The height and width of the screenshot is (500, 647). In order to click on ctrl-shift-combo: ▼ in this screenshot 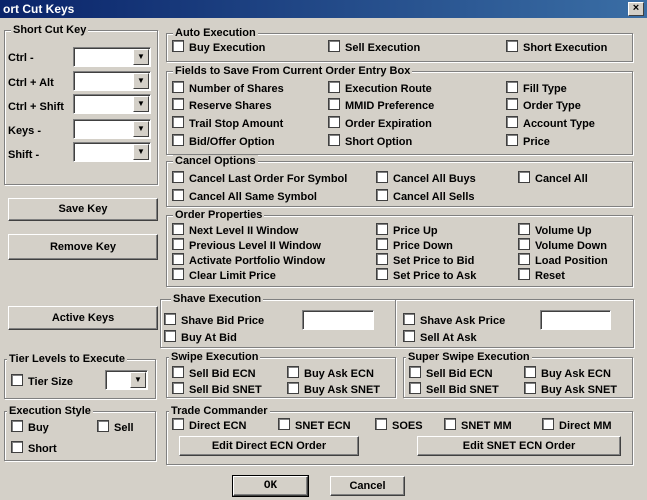, I will do `click(112, 104)`.